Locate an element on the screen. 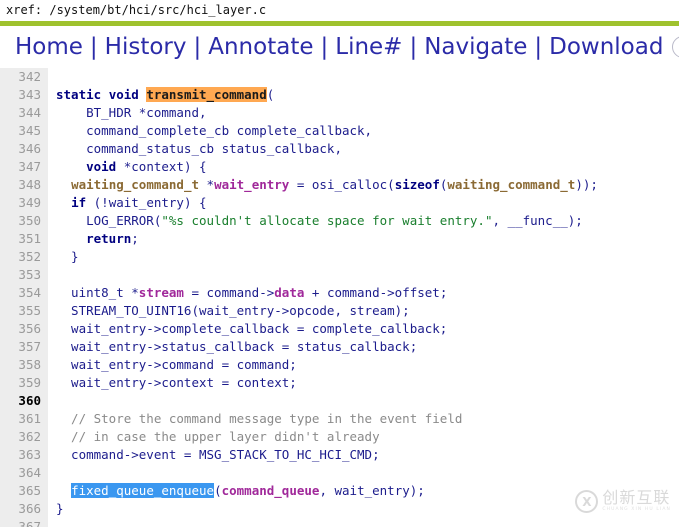 The width and height of the screenshot is (679, 529). code-token: transmit_command is located at coordinates (206, 94).